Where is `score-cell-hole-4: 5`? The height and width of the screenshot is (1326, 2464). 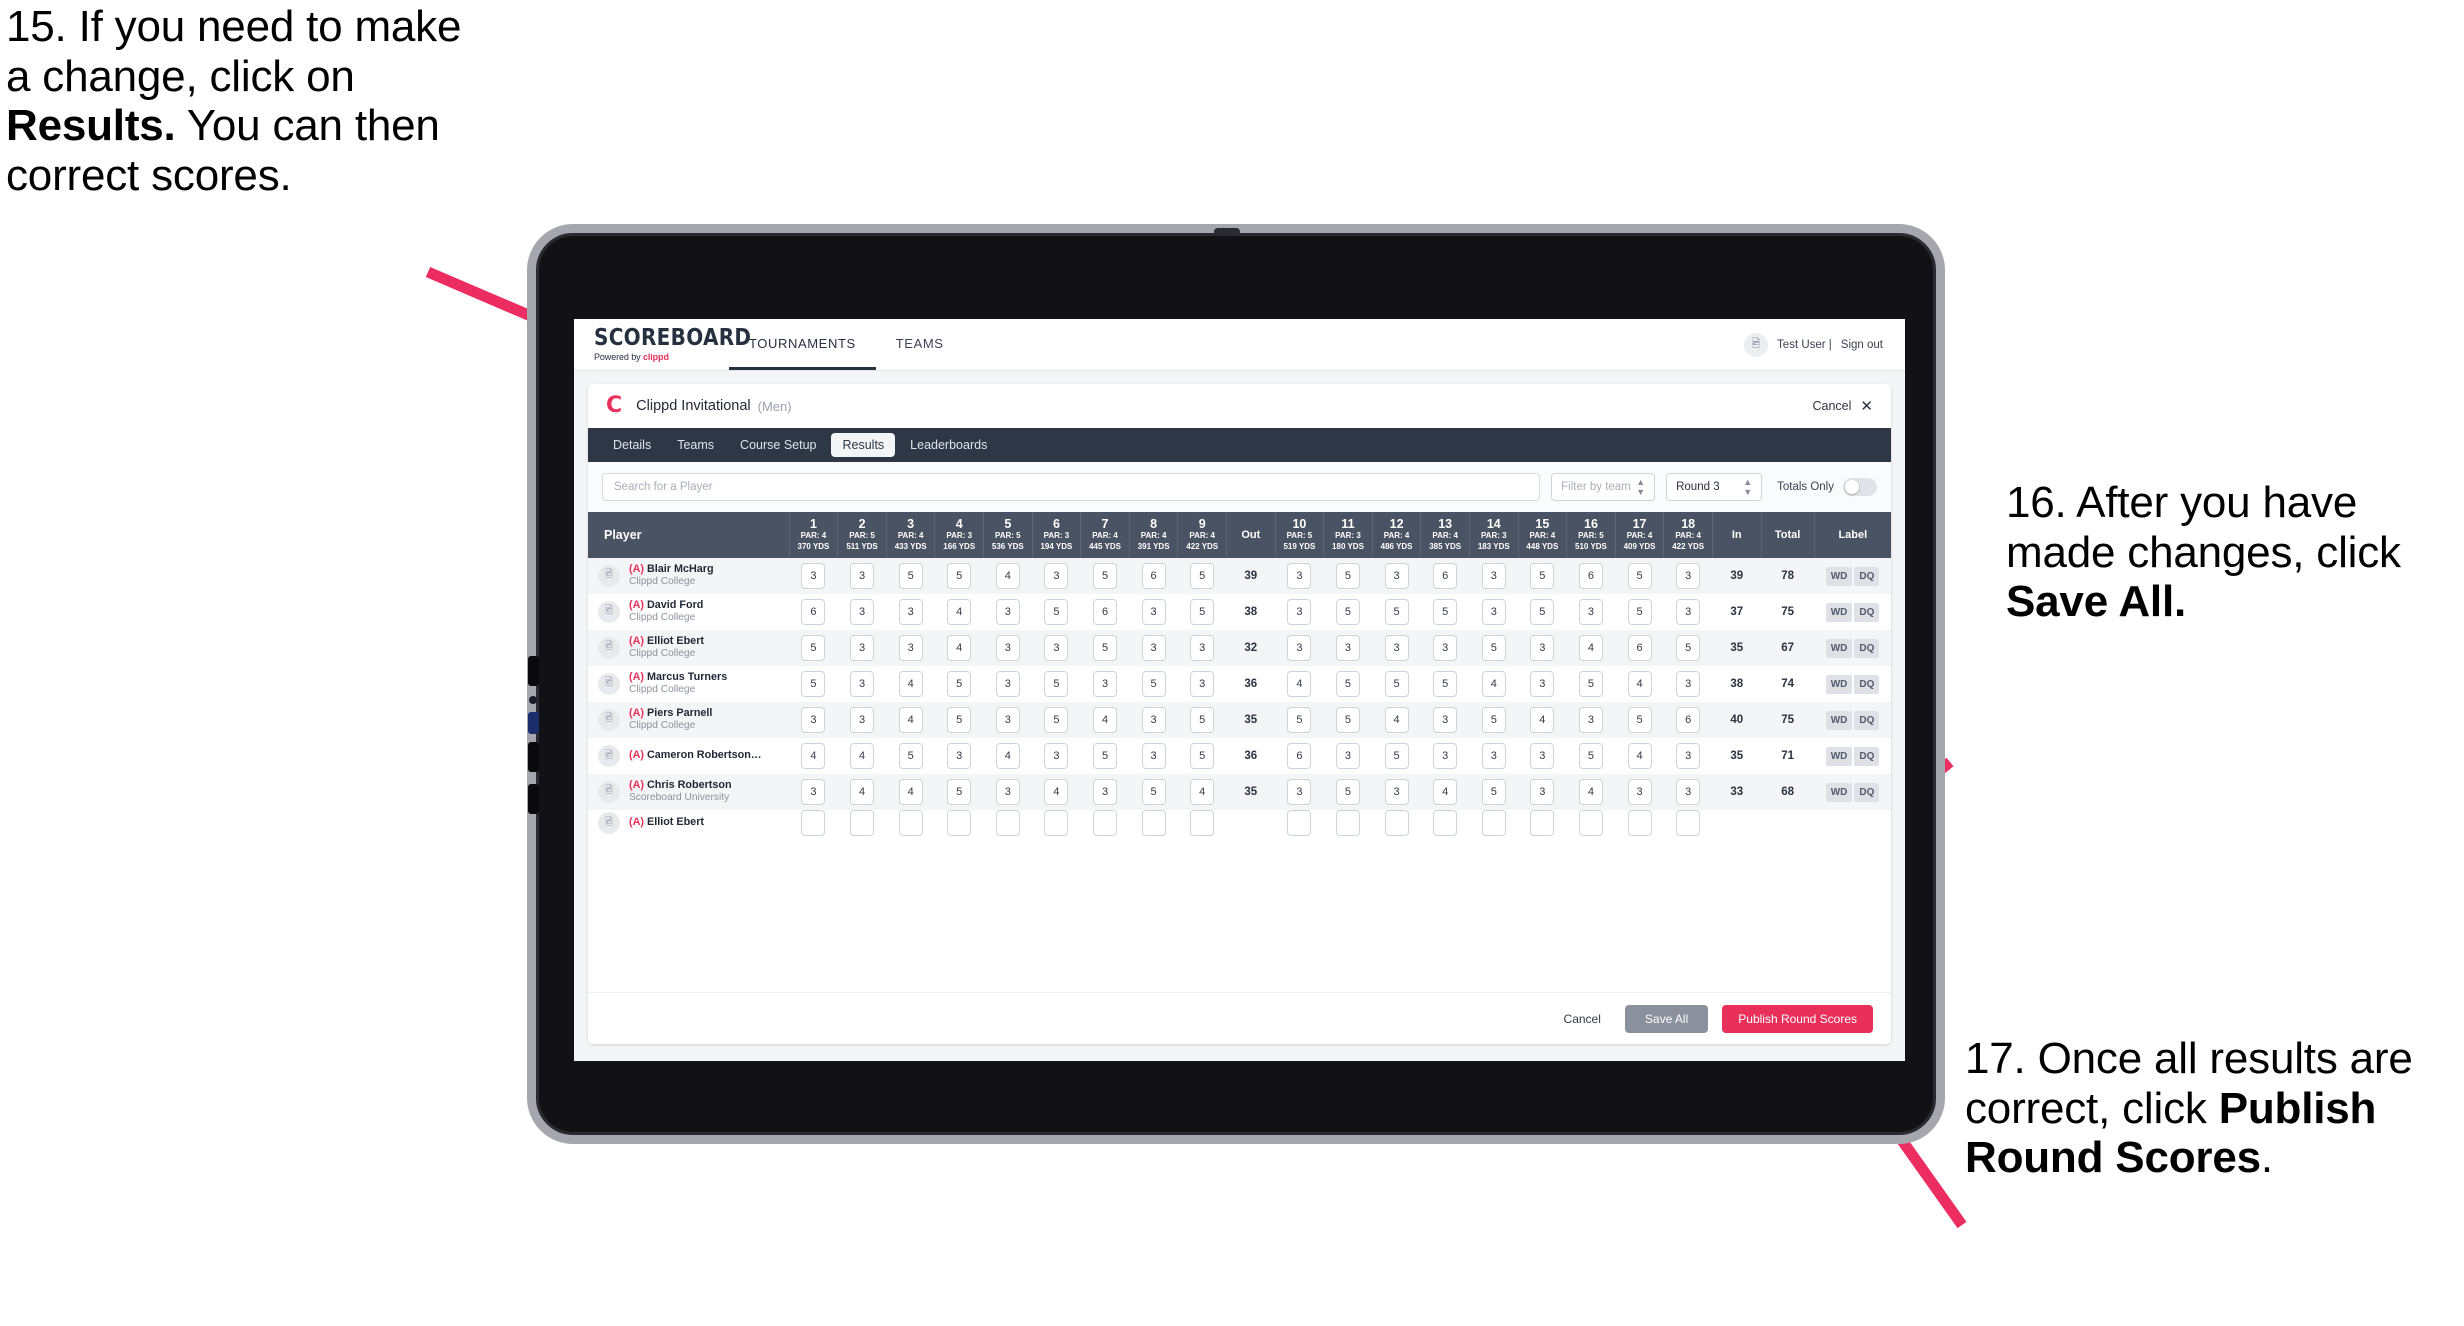 score-cell-hole-4: 5 is located at coordinates (959, 684).